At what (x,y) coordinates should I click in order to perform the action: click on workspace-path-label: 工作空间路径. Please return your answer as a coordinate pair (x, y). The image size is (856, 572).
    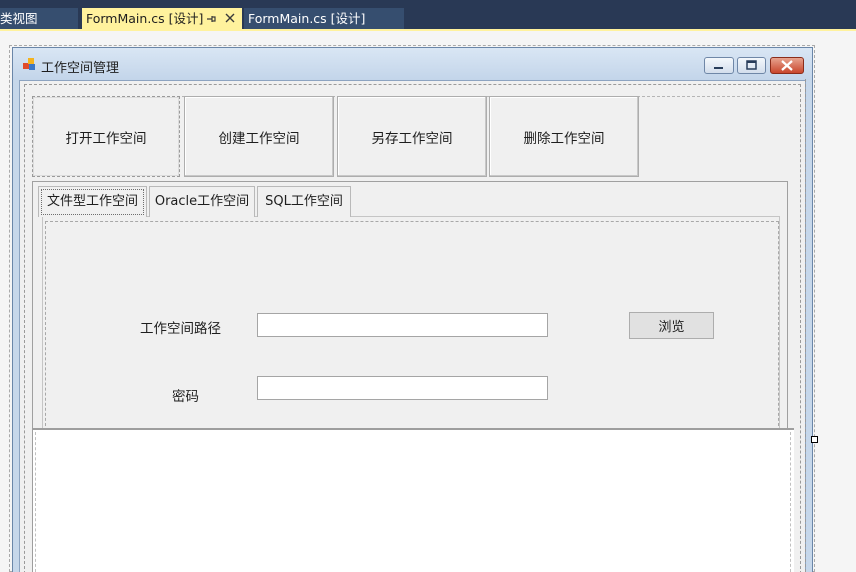
    Looking at the image, I should click on (180, 329).